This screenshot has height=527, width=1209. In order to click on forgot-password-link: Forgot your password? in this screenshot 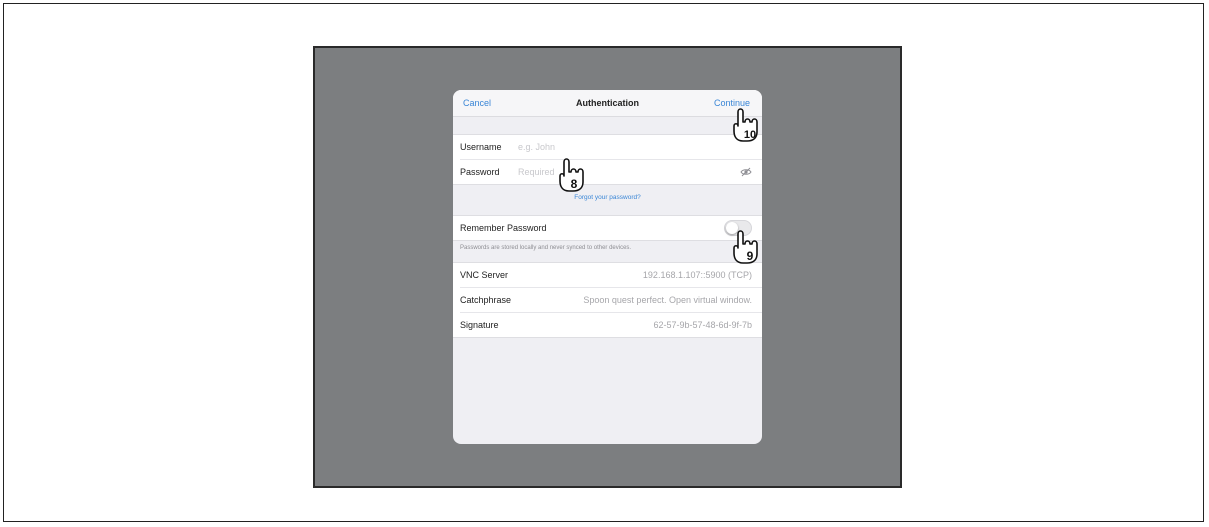, I will do `click(607, 197)`.